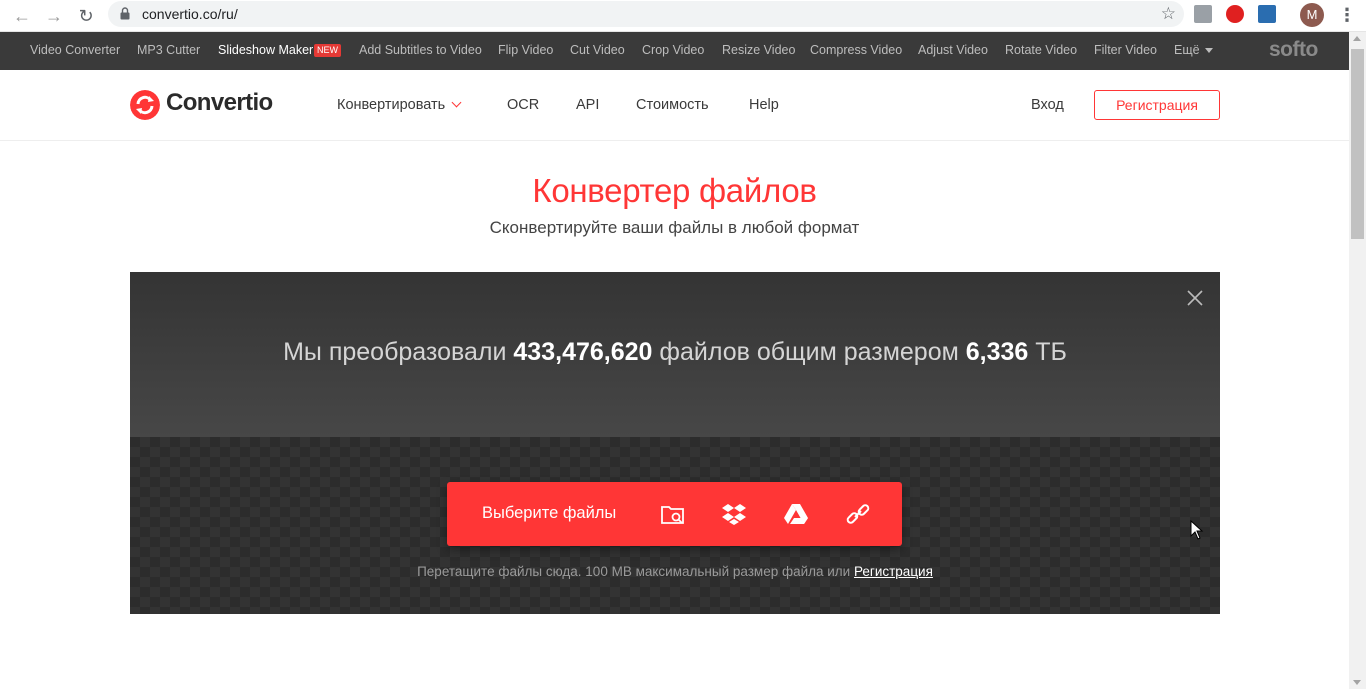  I want to click on mouse-cursor-icon, so click(1197, 530).